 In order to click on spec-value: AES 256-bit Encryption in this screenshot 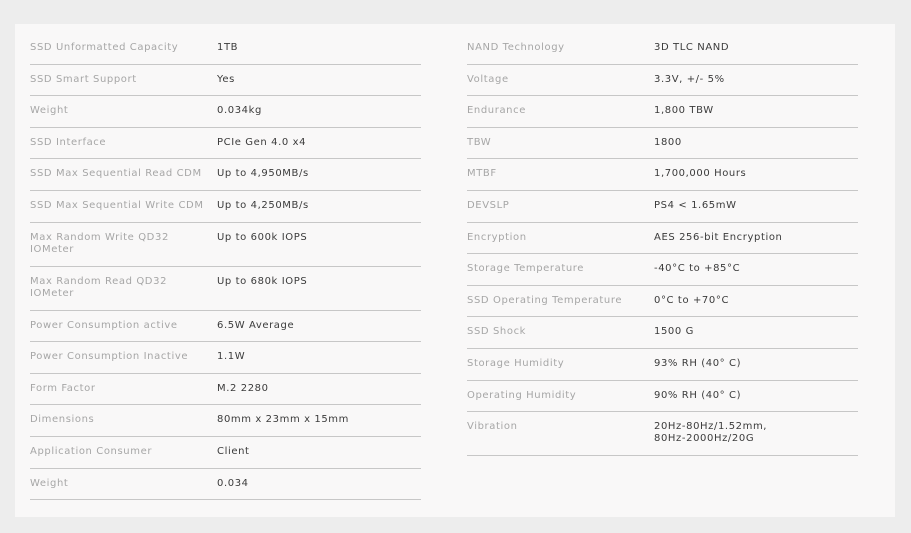, I will do `click(718, 237)`.